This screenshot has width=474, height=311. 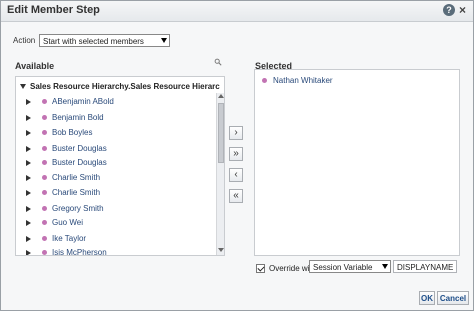 What do you see at coordinates (24, 40) in the screenshot?
I see `action-label: Action` at bounding box center [24, 40].